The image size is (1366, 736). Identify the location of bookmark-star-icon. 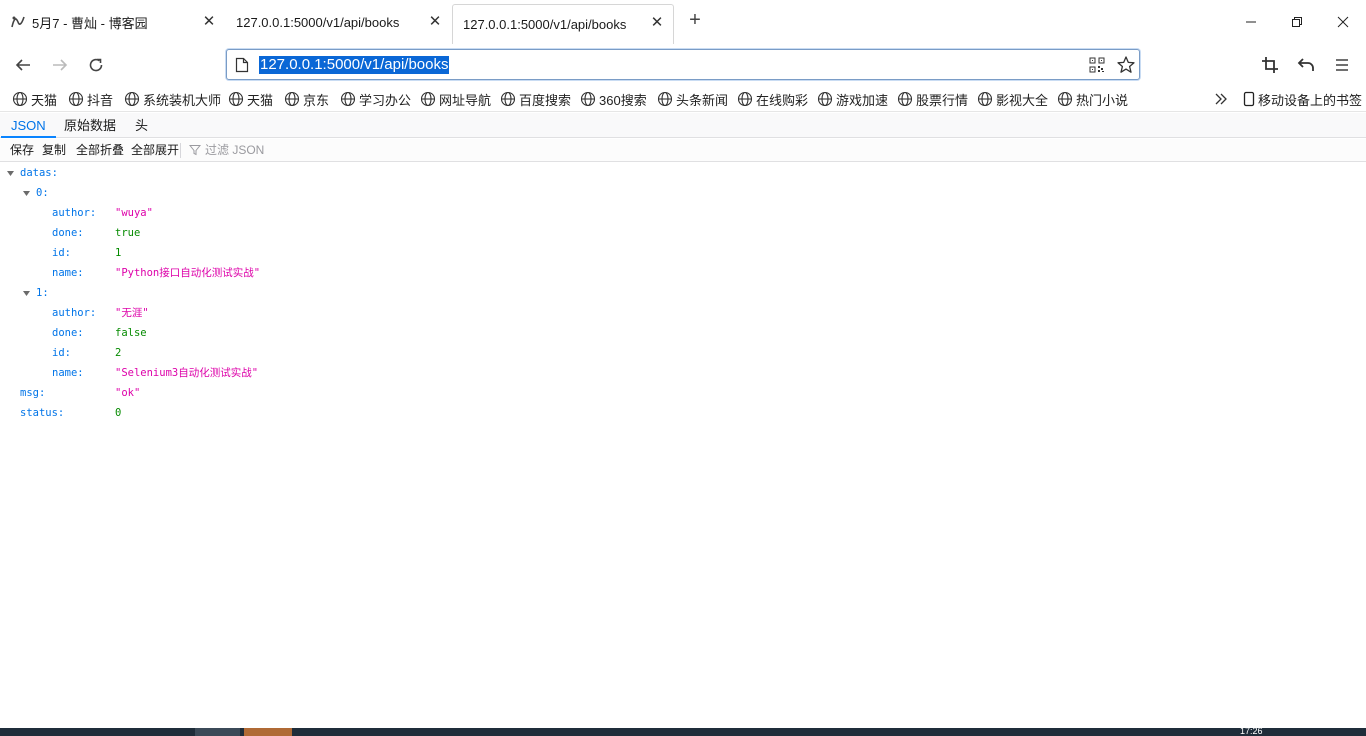
(1126, 65).